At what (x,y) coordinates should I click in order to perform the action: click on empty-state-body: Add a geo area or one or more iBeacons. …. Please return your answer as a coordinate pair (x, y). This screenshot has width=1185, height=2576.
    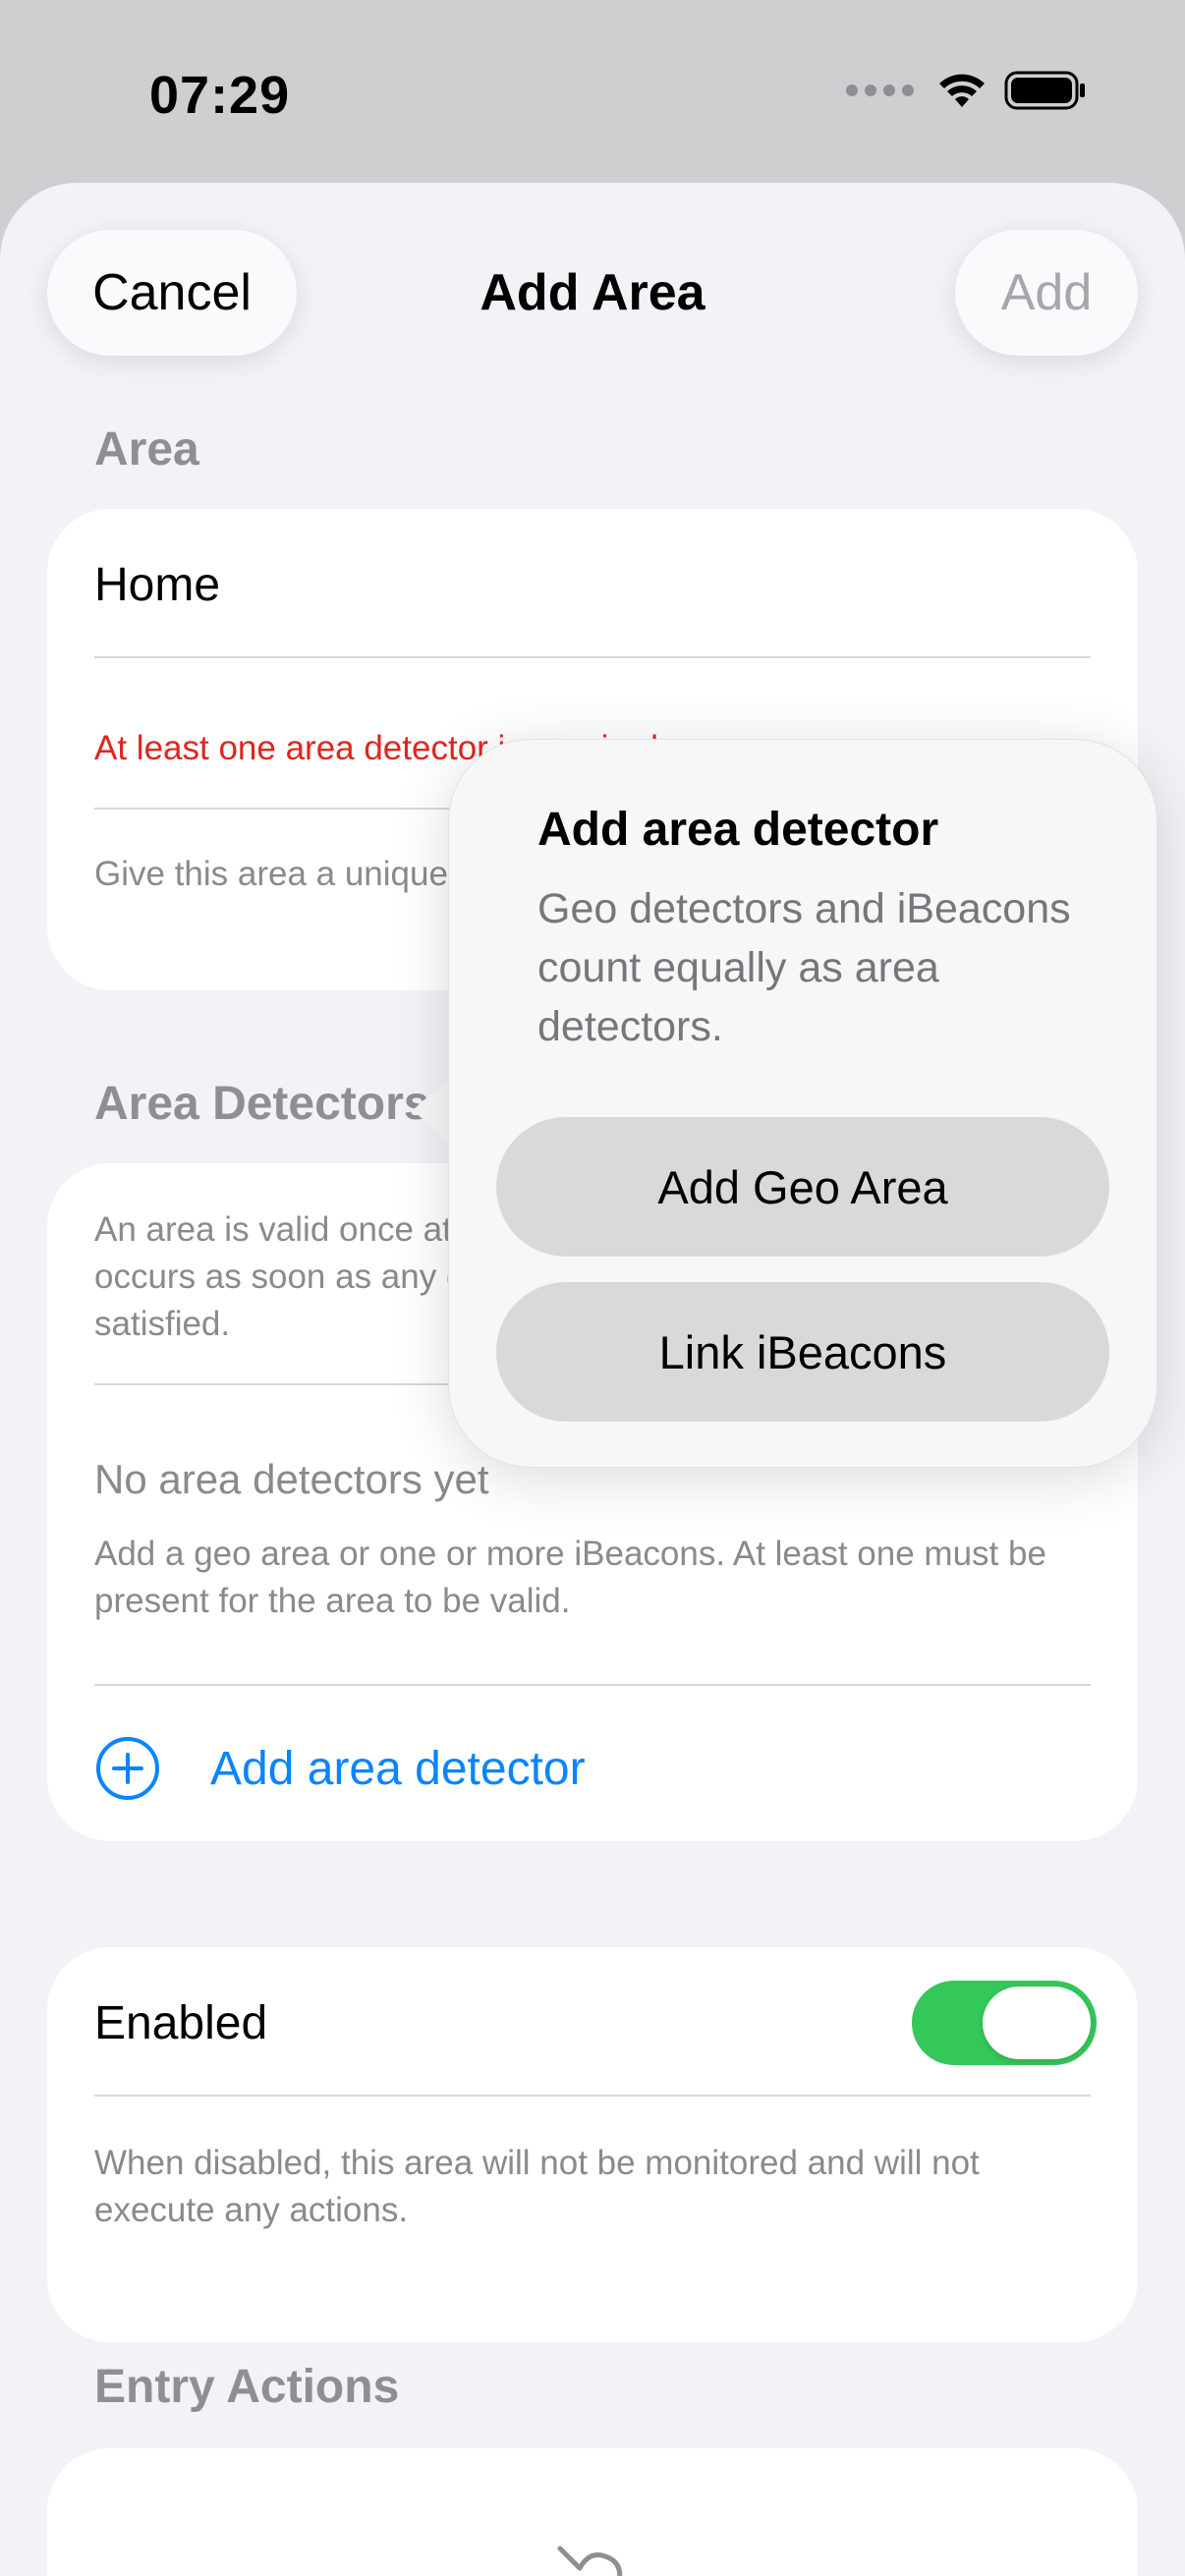
    Looking at the image, I should click on (570, 1577).